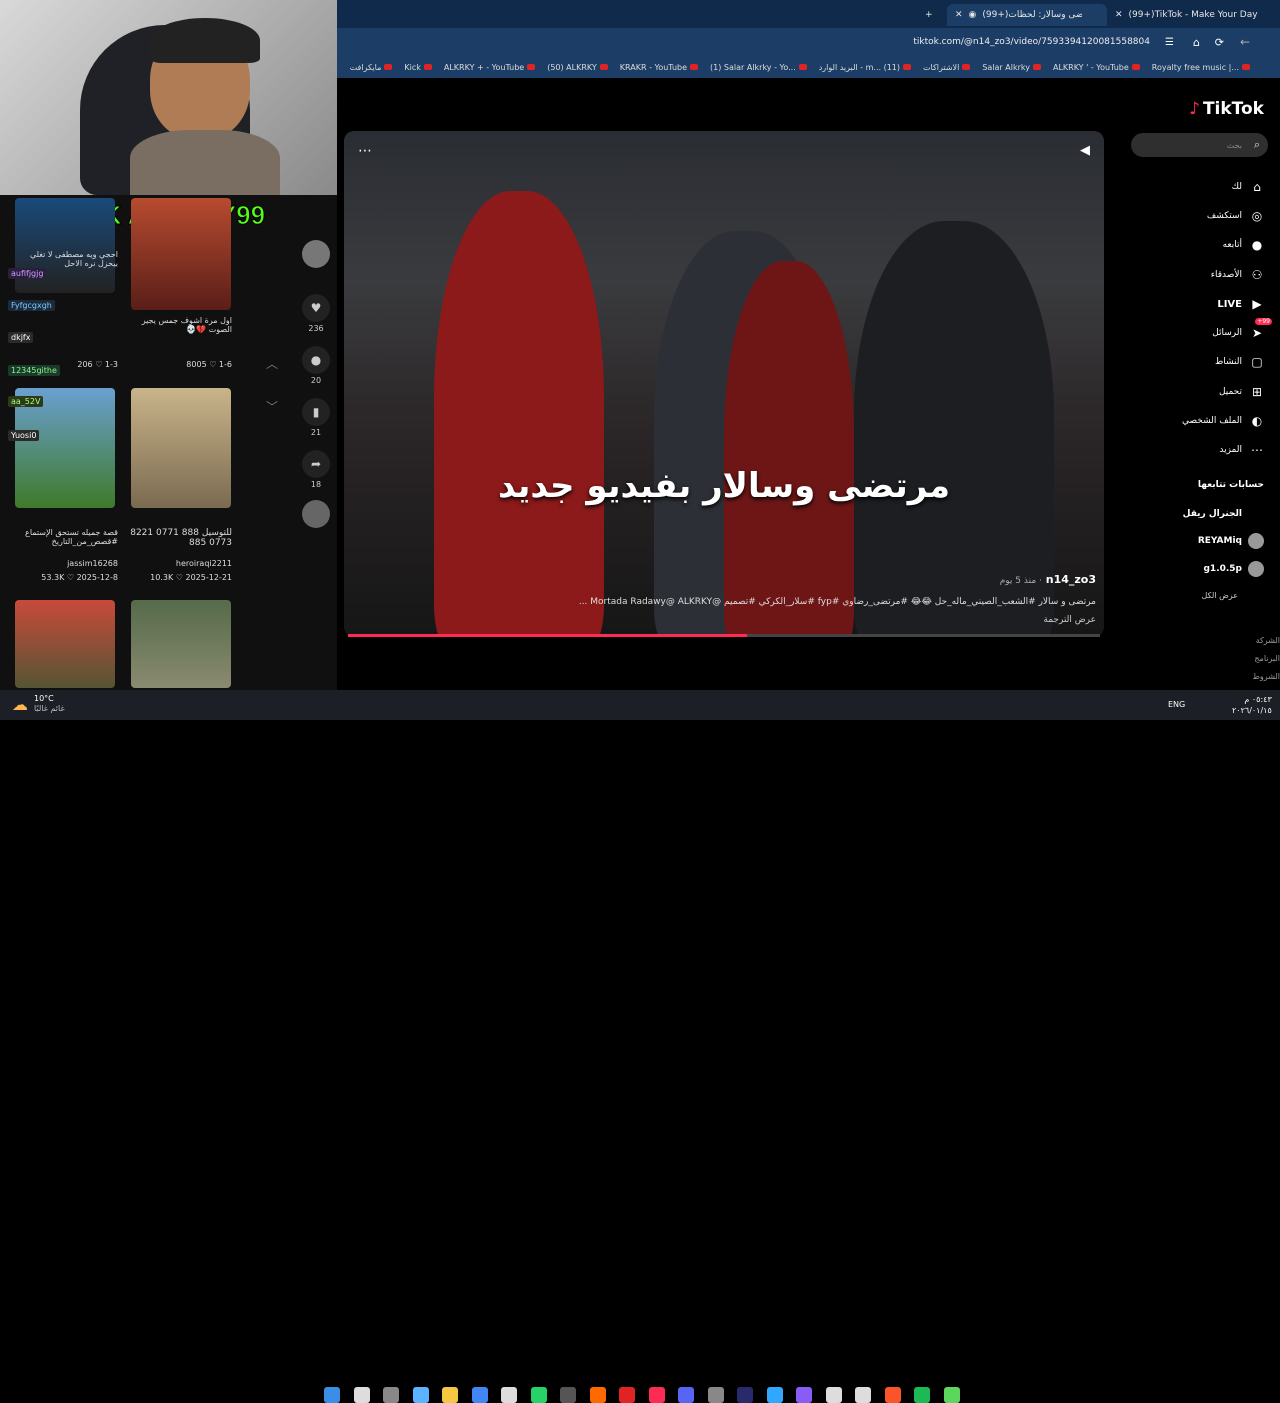 The width and height of the screenshot is (1280, 1403). What do you see at coordinates (1096, 67) in the screenshot?
I see `bookmark-item: ALKRKY ' - YouTube` at bounding box center [1096, 67].